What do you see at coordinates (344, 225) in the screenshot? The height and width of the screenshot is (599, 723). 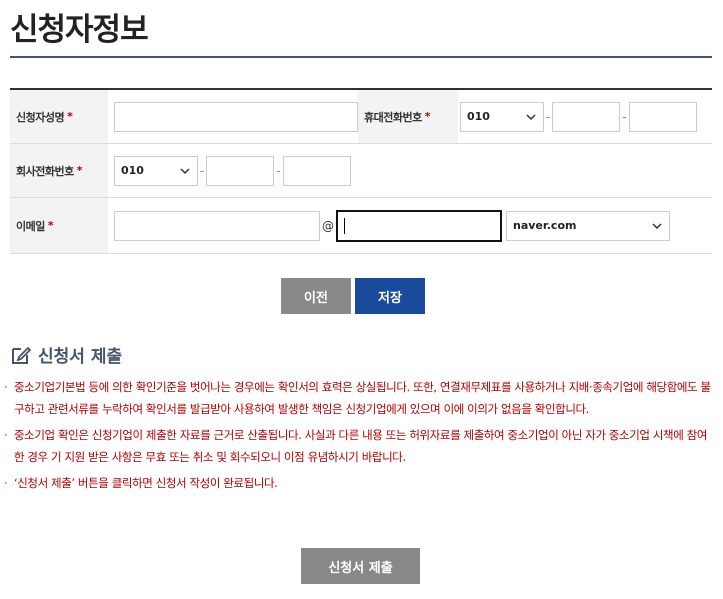 I see `text-caret` at bounding box center [344, 225].